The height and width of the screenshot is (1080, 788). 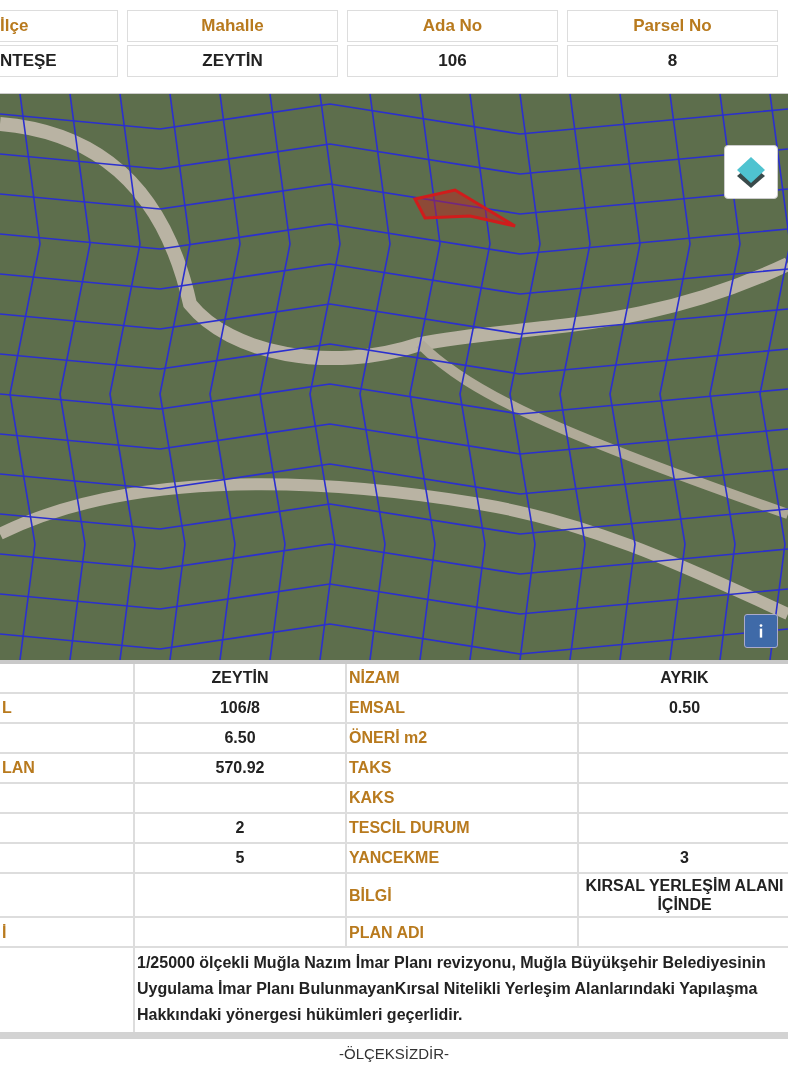 What do you see at coordinates (462, 678) in the screenshot?
I see `attribute-label: NİZAM` at bounding box center [462, 678].